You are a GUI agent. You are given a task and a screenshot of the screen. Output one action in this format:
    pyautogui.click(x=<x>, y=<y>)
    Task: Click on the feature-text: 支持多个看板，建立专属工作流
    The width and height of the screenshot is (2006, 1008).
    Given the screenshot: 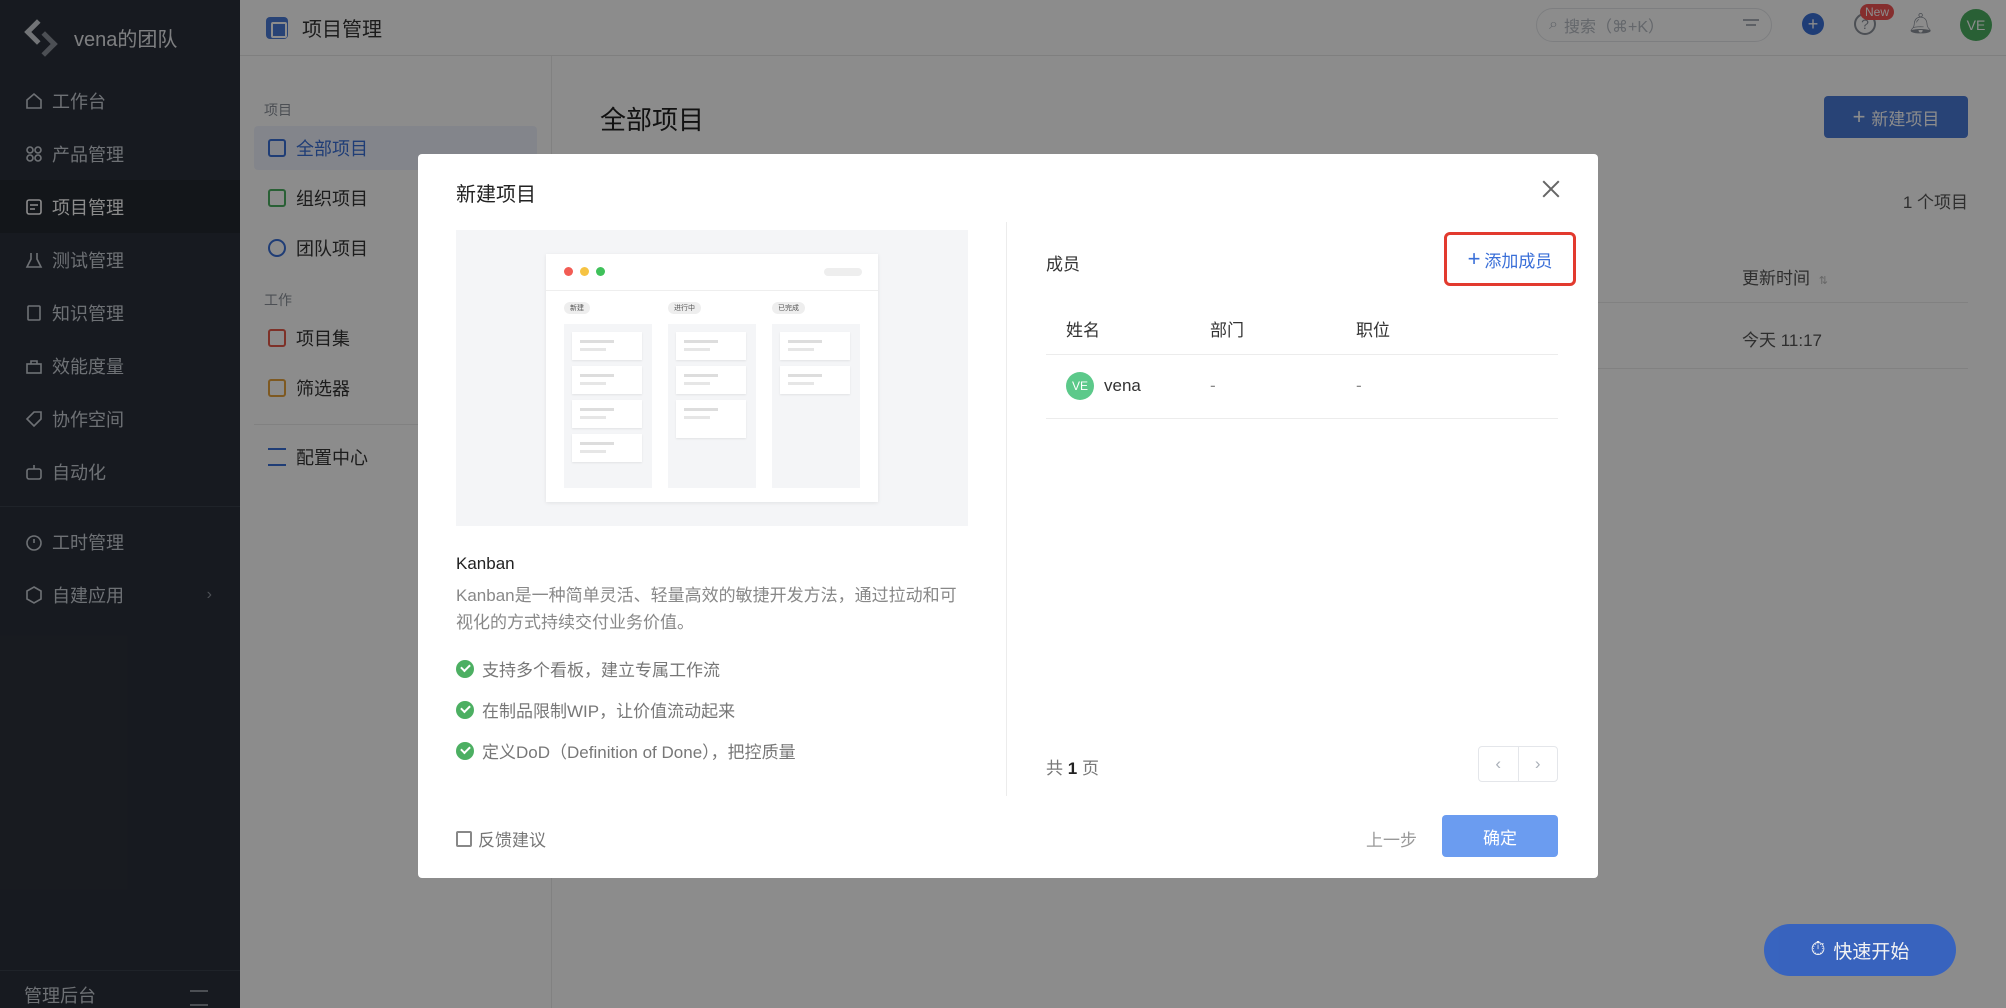 What is the action you would take?
    pyautogui.click(x=601, y=670)
    